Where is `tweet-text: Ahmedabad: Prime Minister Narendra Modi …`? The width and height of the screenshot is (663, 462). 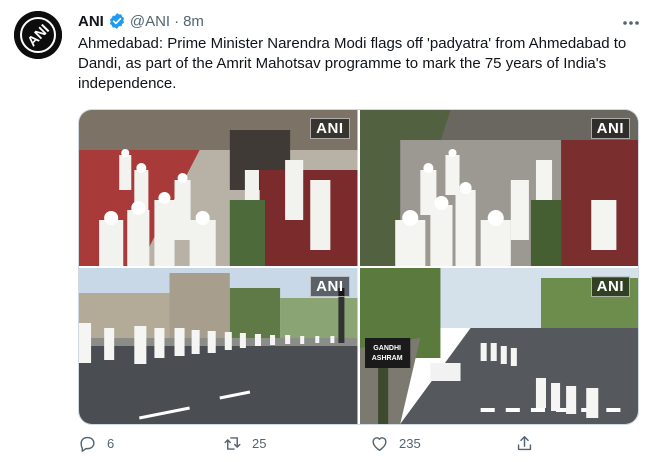 tweet-text: Ahmedabad: Prime Minister Narendra Modi … is located at coordinates (352, 63).